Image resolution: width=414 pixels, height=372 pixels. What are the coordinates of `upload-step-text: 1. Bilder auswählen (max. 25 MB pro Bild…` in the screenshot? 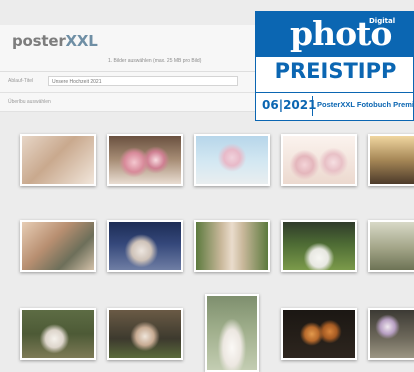 It's located at (155, 61).